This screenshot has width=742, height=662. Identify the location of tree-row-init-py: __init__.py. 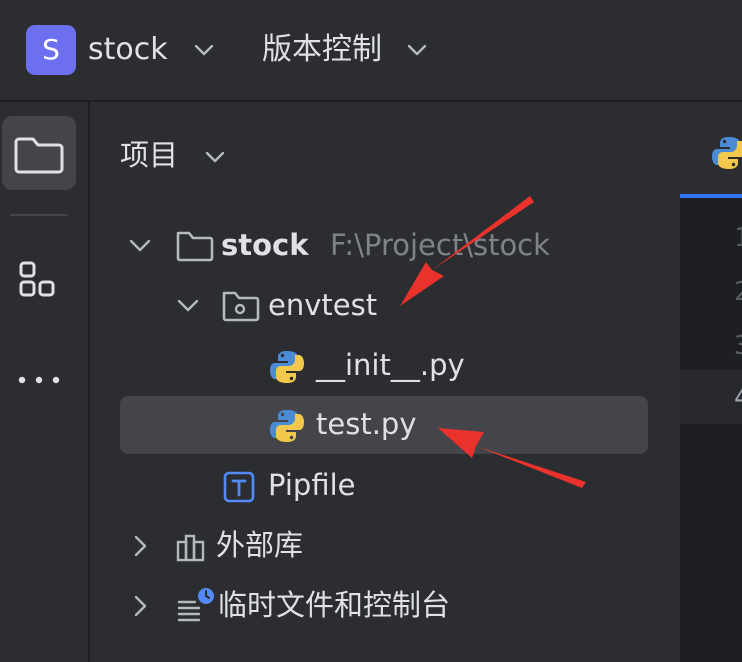
(385, 366).